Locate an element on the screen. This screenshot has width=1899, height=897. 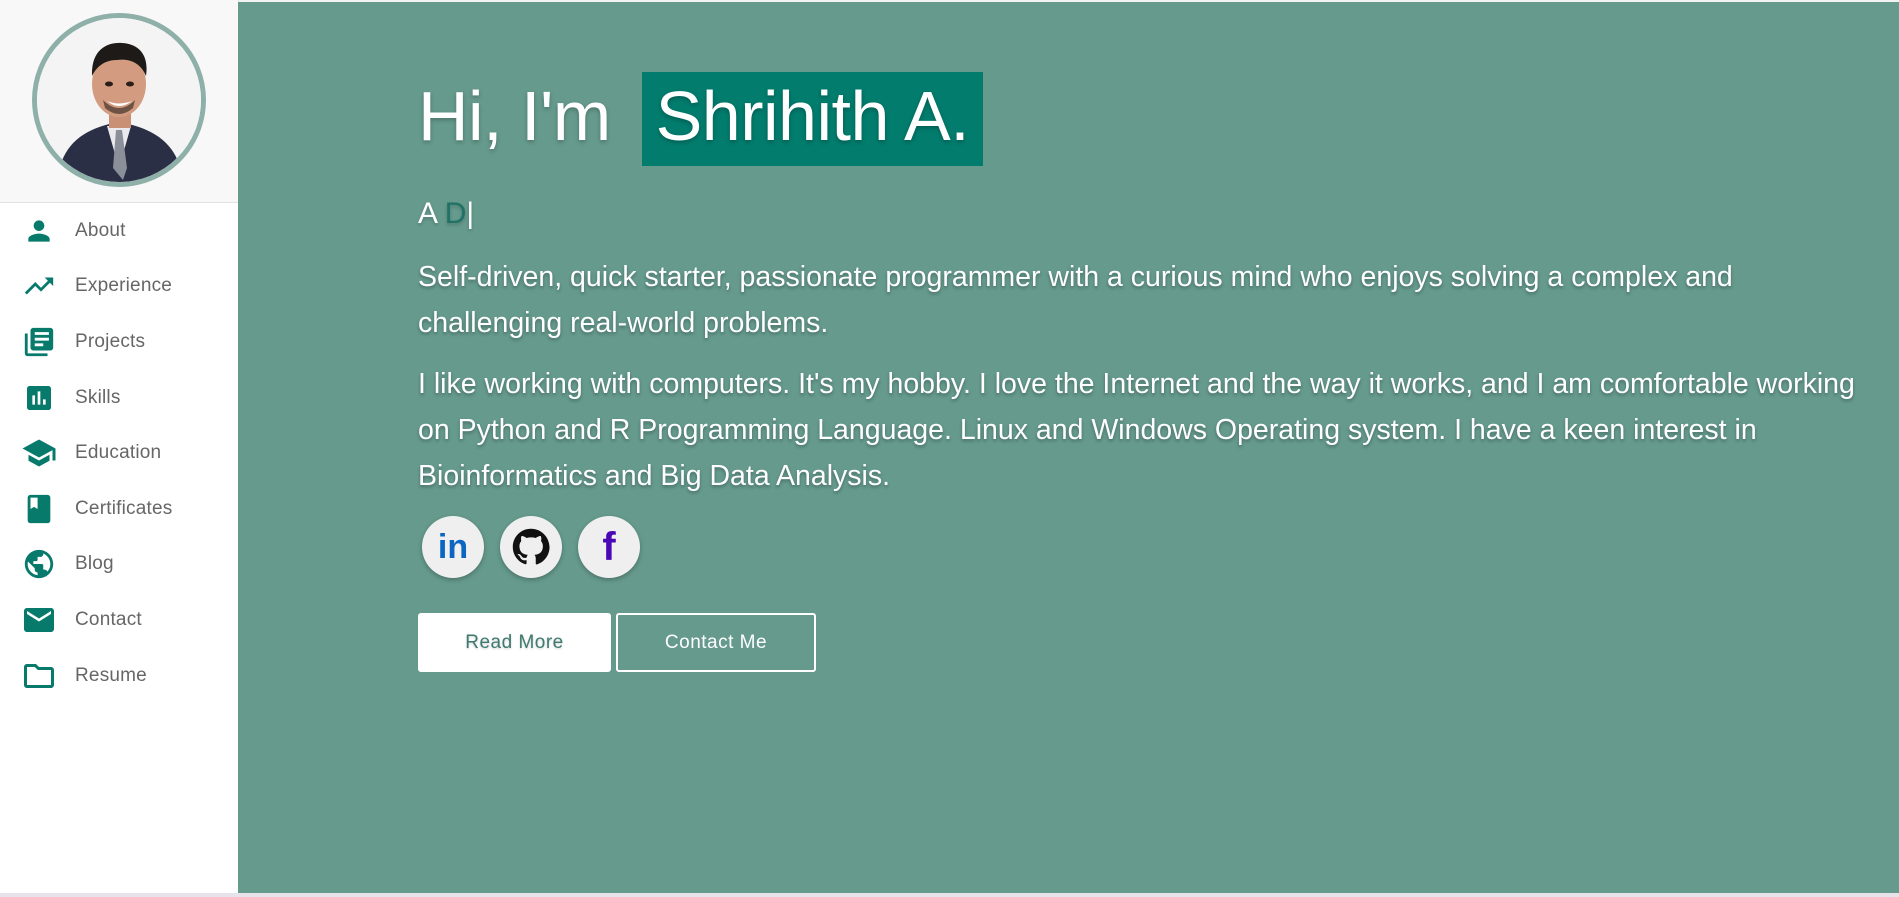
typed-role-text: A D| is located at coordinates (446, 214).